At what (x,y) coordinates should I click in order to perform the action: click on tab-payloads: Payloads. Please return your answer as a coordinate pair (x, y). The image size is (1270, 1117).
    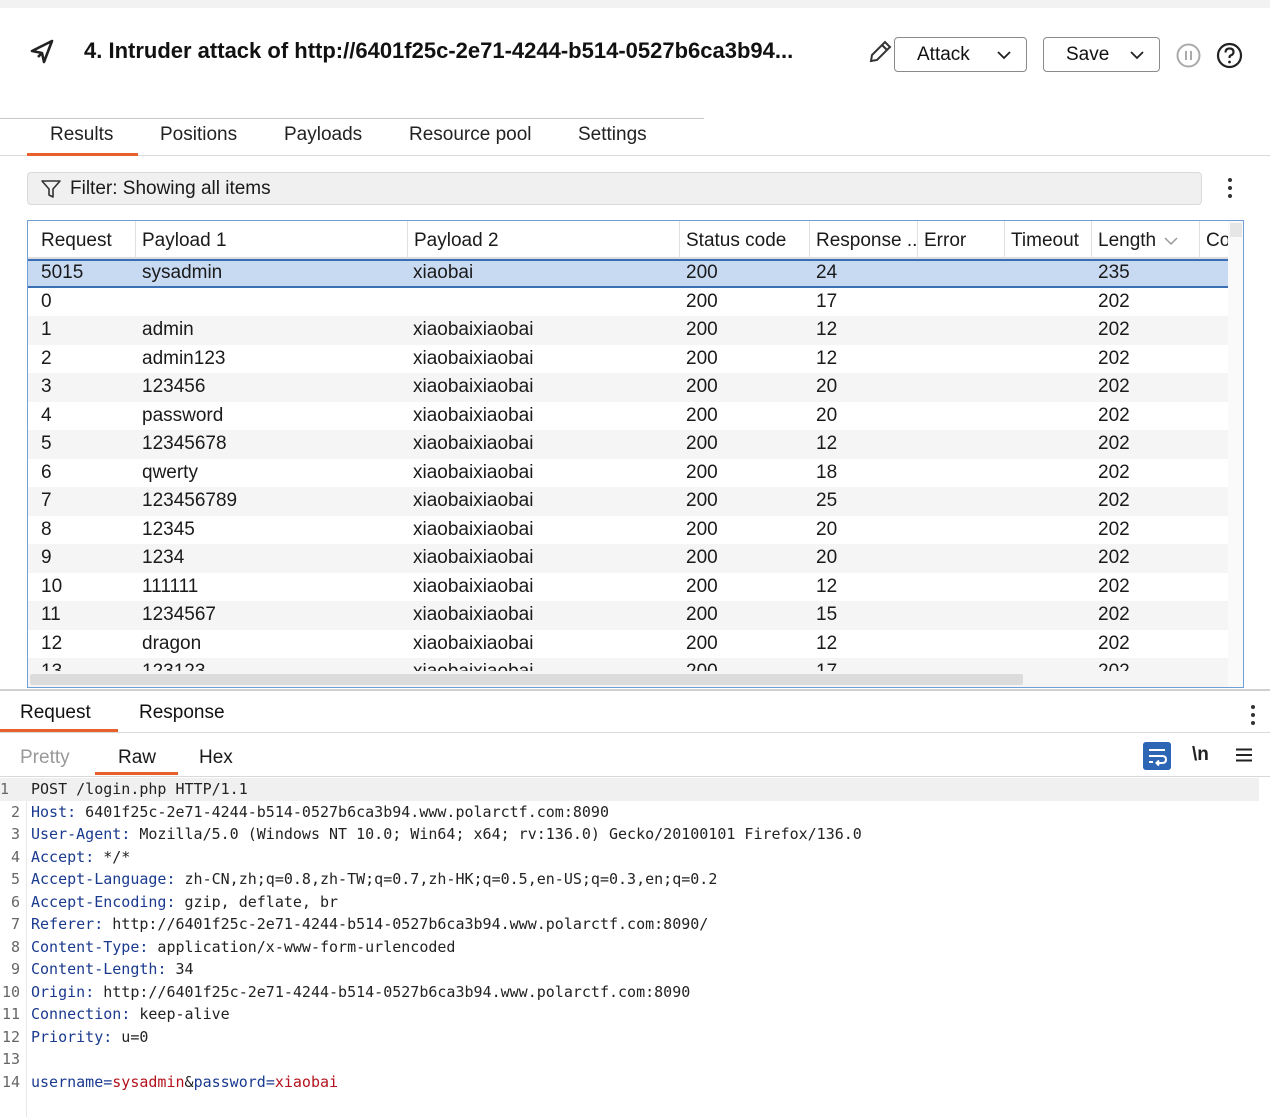
    Looking at the image, I should click on (323, 140).